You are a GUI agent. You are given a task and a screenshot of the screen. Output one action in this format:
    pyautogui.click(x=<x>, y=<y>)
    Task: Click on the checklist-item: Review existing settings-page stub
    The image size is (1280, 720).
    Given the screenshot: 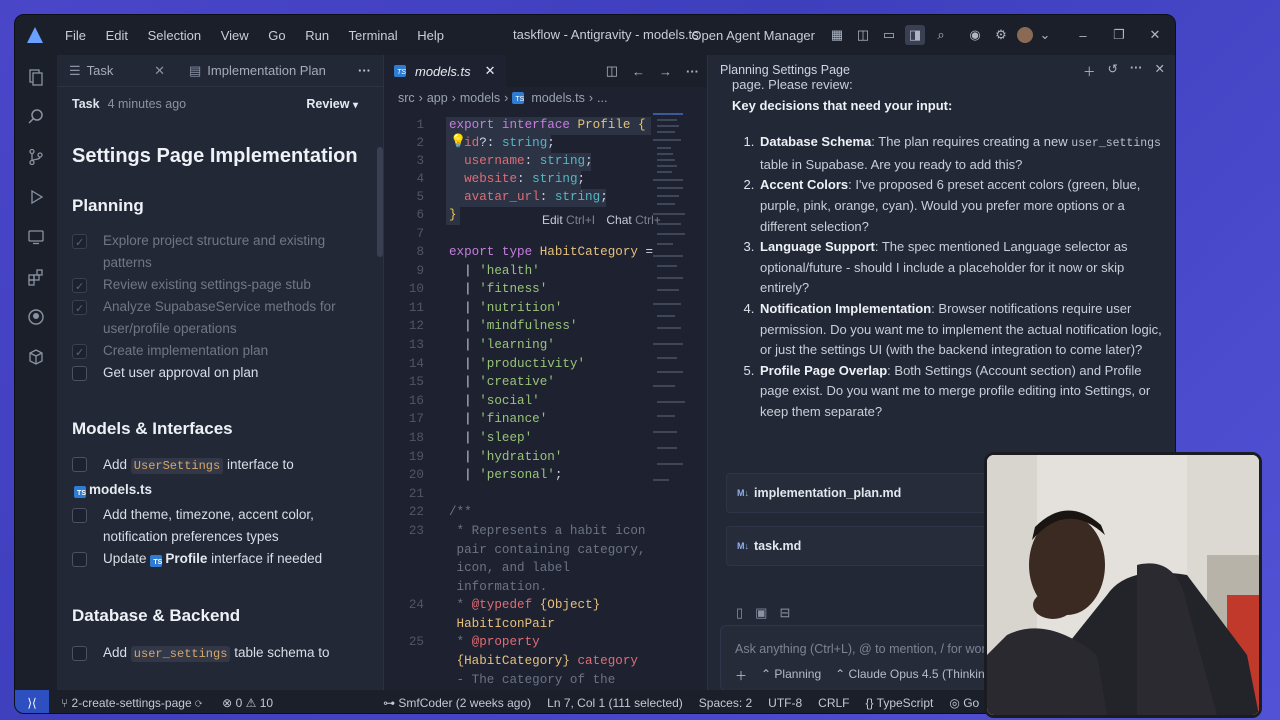 What is the action you would take?
    pyautogui.click(x=220, y=286)
    